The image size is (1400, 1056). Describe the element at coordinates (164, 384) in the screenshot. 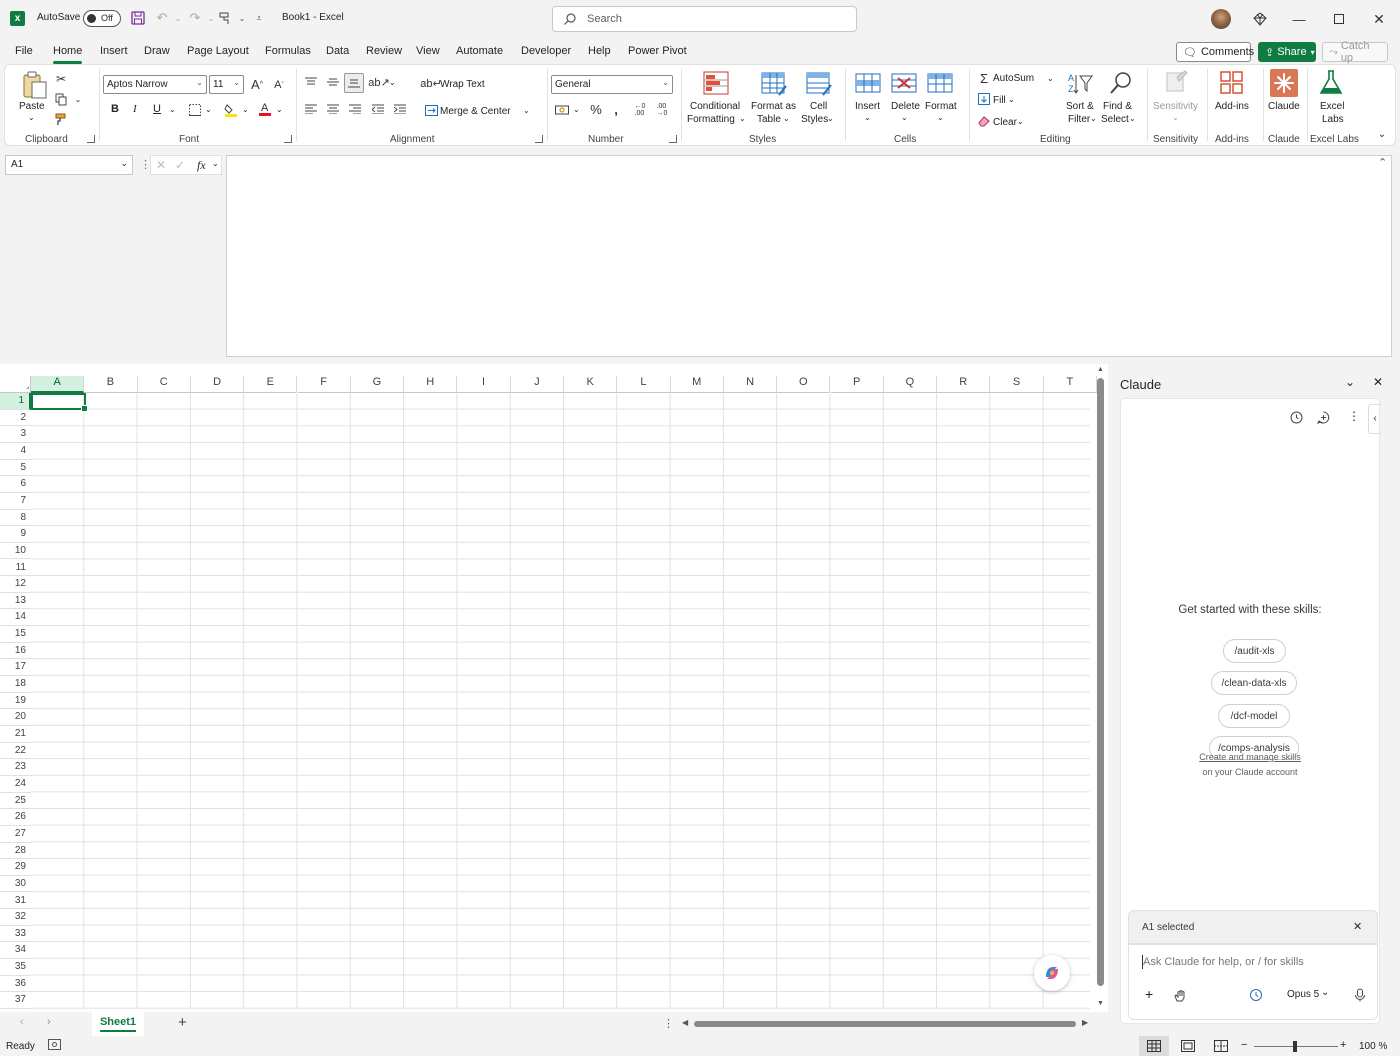

I see `column-header-c: C` at that location.